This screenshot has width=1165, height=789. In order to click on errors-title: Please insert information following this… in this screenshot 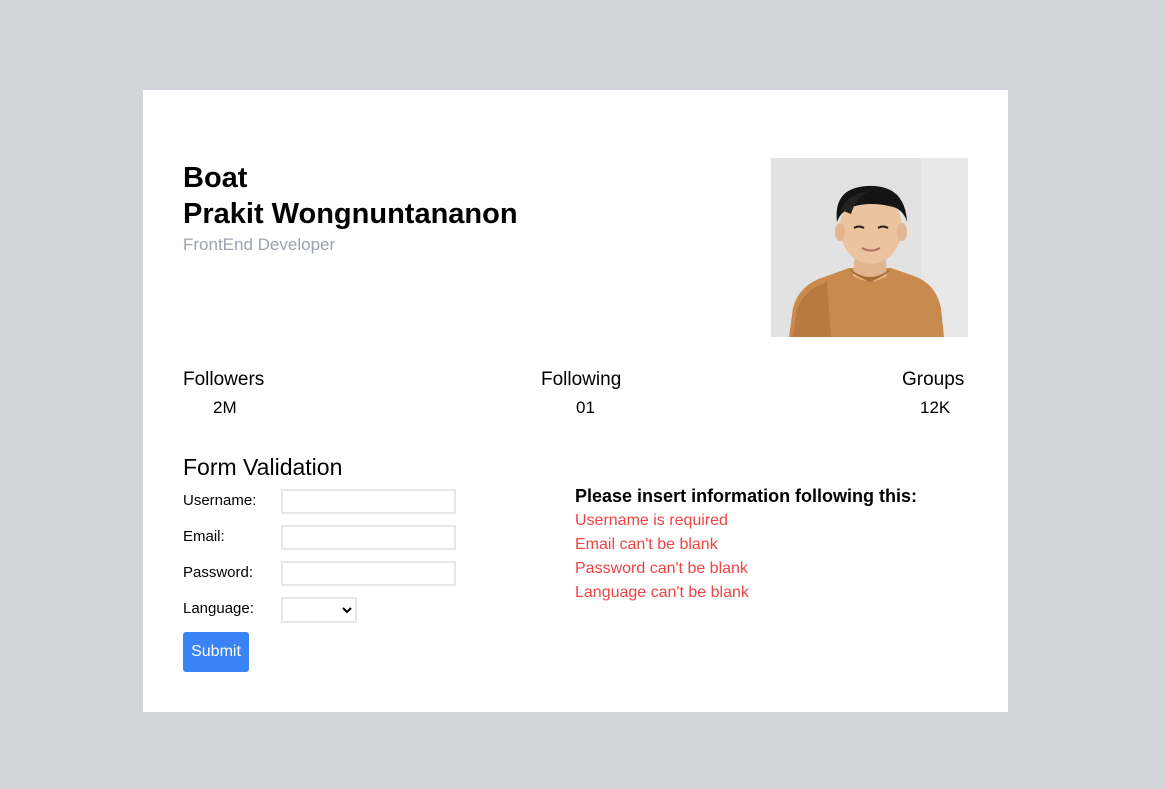, I will do `click(746, 496)`.